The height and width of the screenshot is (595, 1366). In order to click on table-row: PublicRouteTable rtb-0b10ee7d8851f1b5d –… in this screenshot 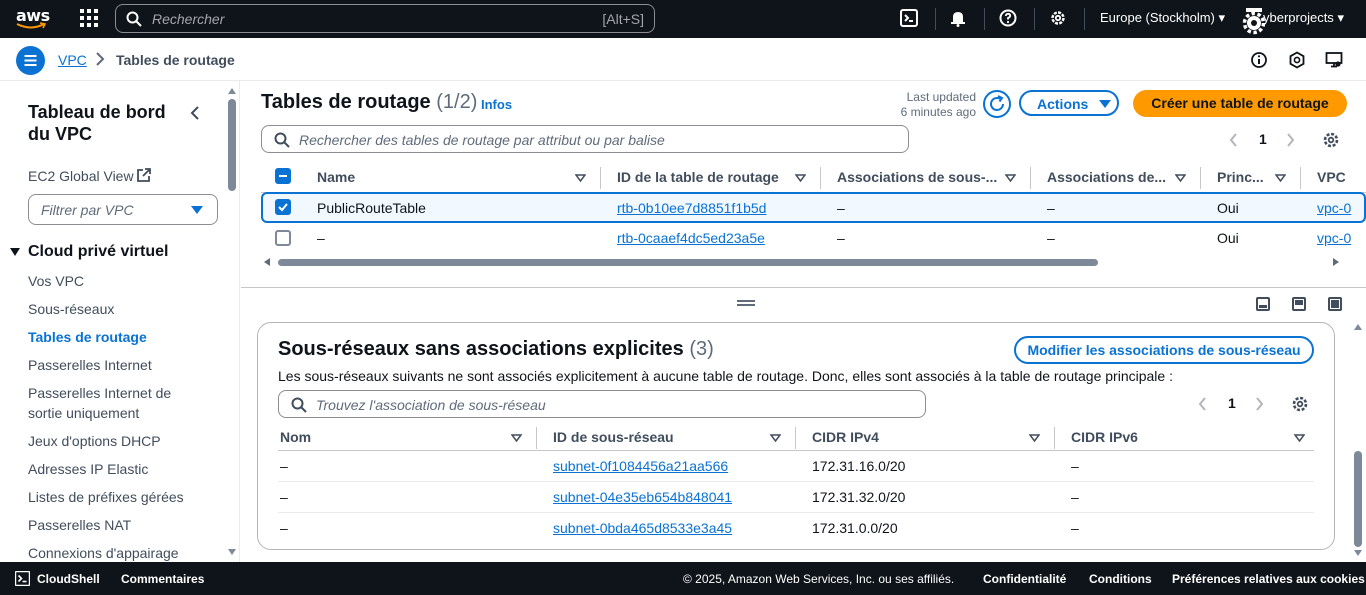, I will do `click(813, 207)`.